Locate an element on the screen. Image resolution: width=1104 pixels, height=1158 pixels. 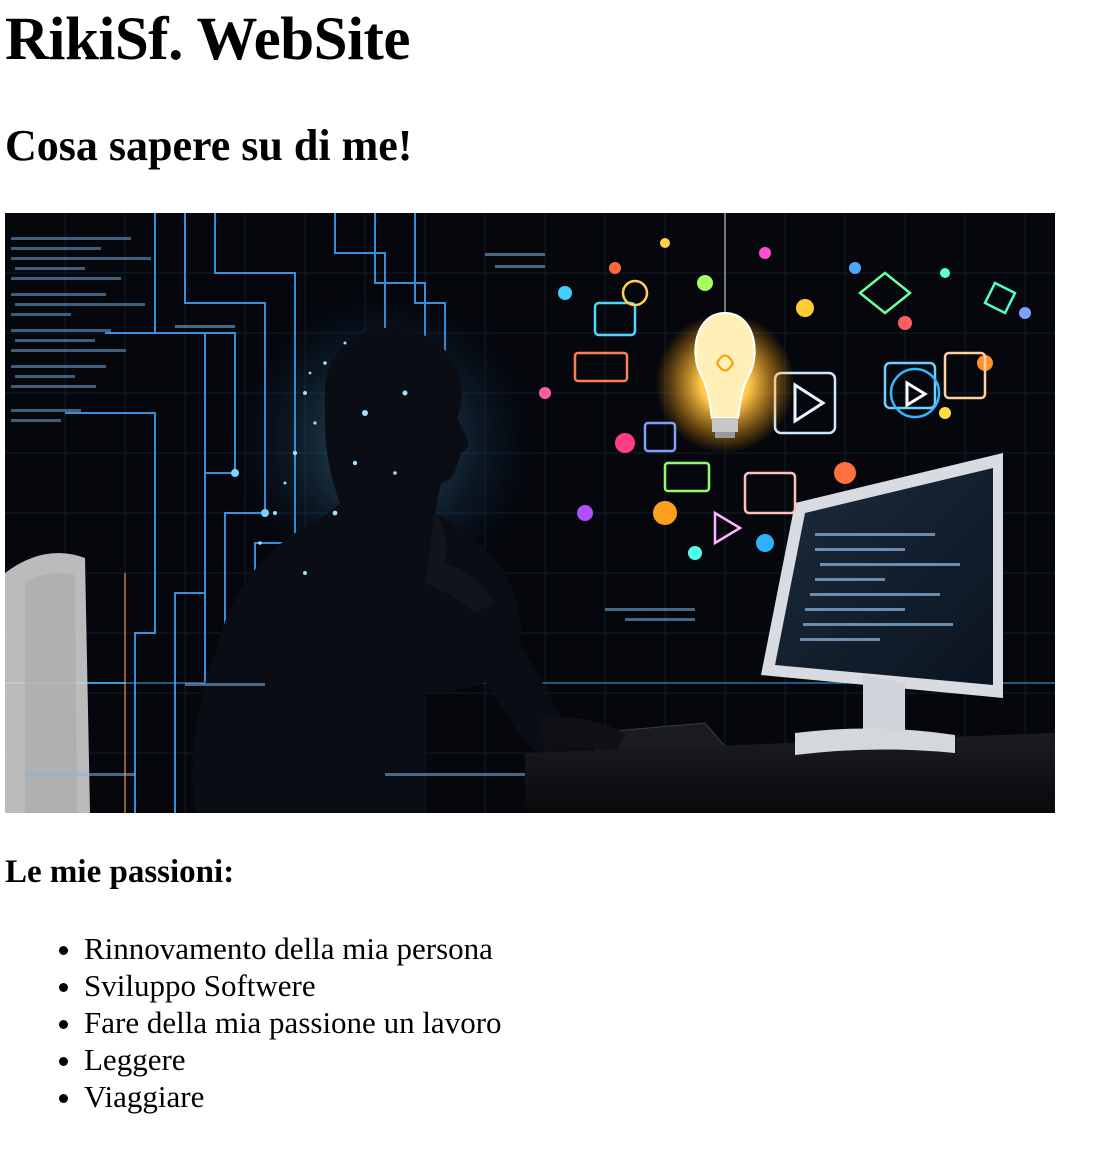
list-item: Viaggiare is located at coordinates (293, 1096).